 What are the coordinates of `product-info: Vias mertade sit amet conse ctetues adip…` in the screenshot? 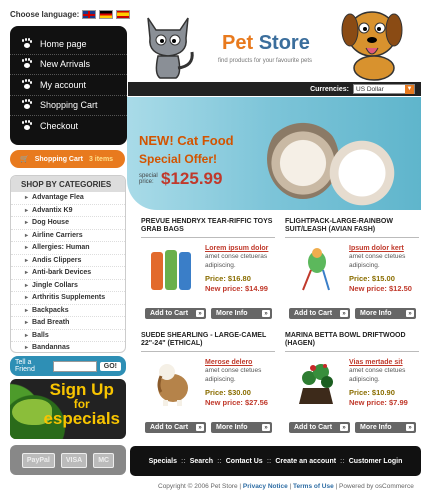 It's located at (384, 382).